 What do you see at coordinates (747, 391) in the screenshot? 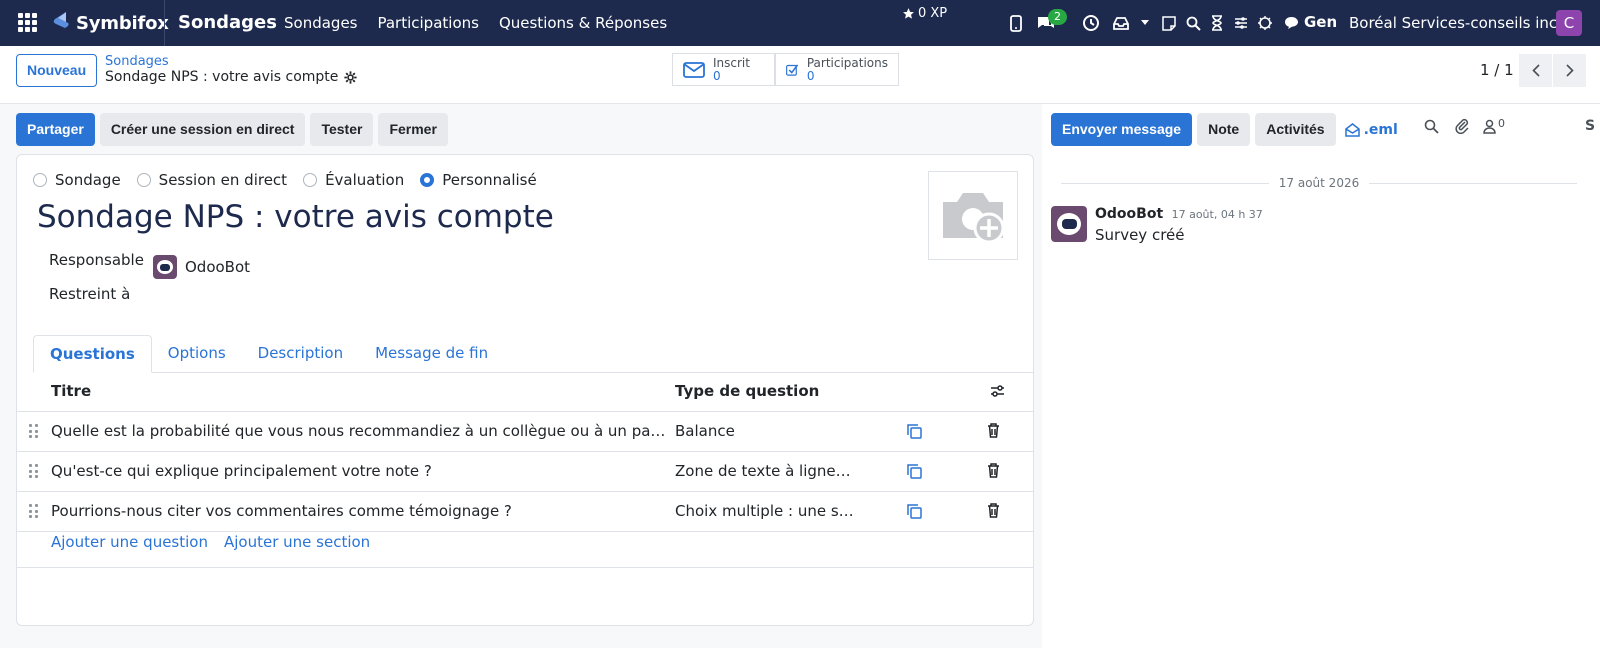
I see `column-question-type: Type de question` at bounding box center [747, 391].